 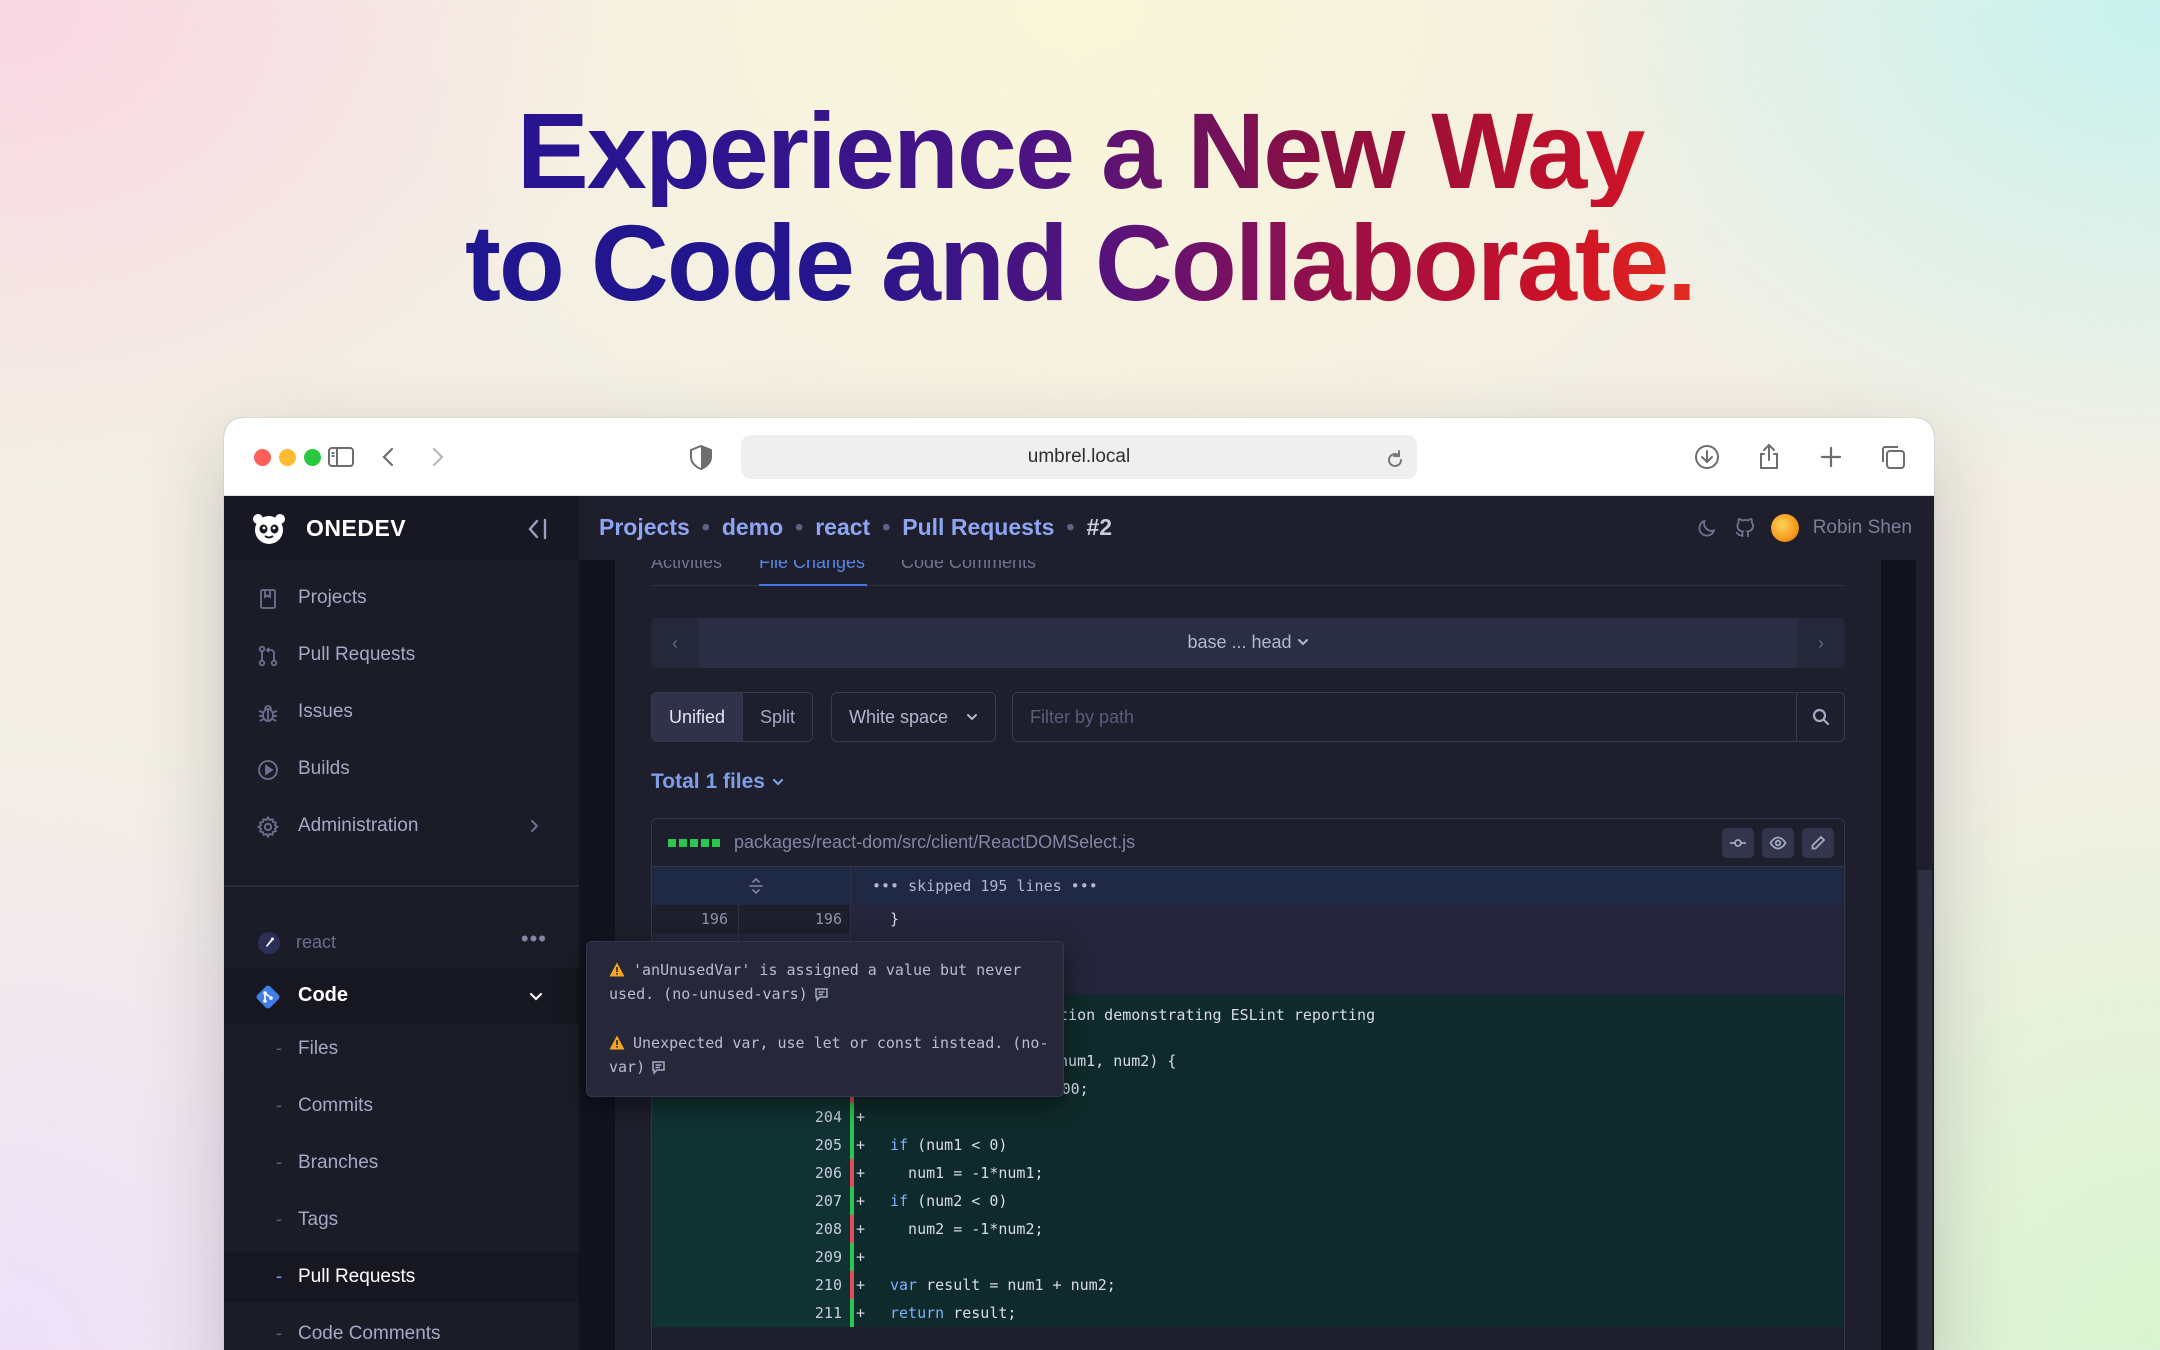 I want to click on sidebar-item-label: Pull Requests, so click(x=357, y=654).